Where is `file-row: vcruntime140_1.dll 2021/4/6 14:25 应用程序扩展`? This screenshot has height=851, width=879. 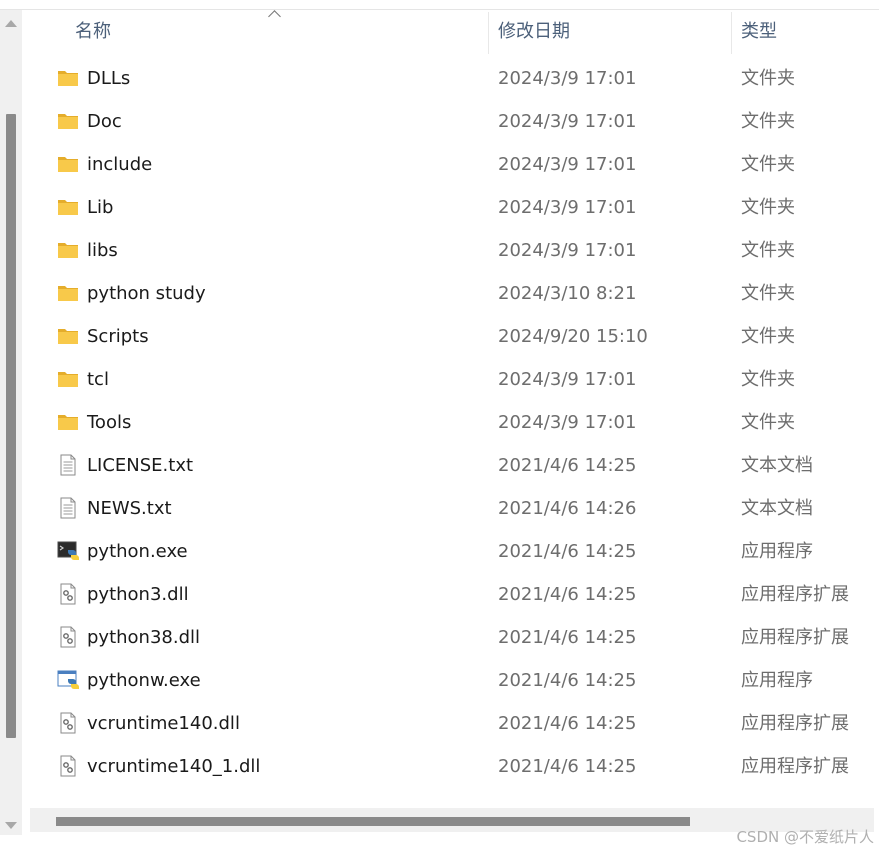
file-row: vcruntime140_1.dll 2021/4/6 14:25 应用程序扩展 is located at coordinates (450, 766).